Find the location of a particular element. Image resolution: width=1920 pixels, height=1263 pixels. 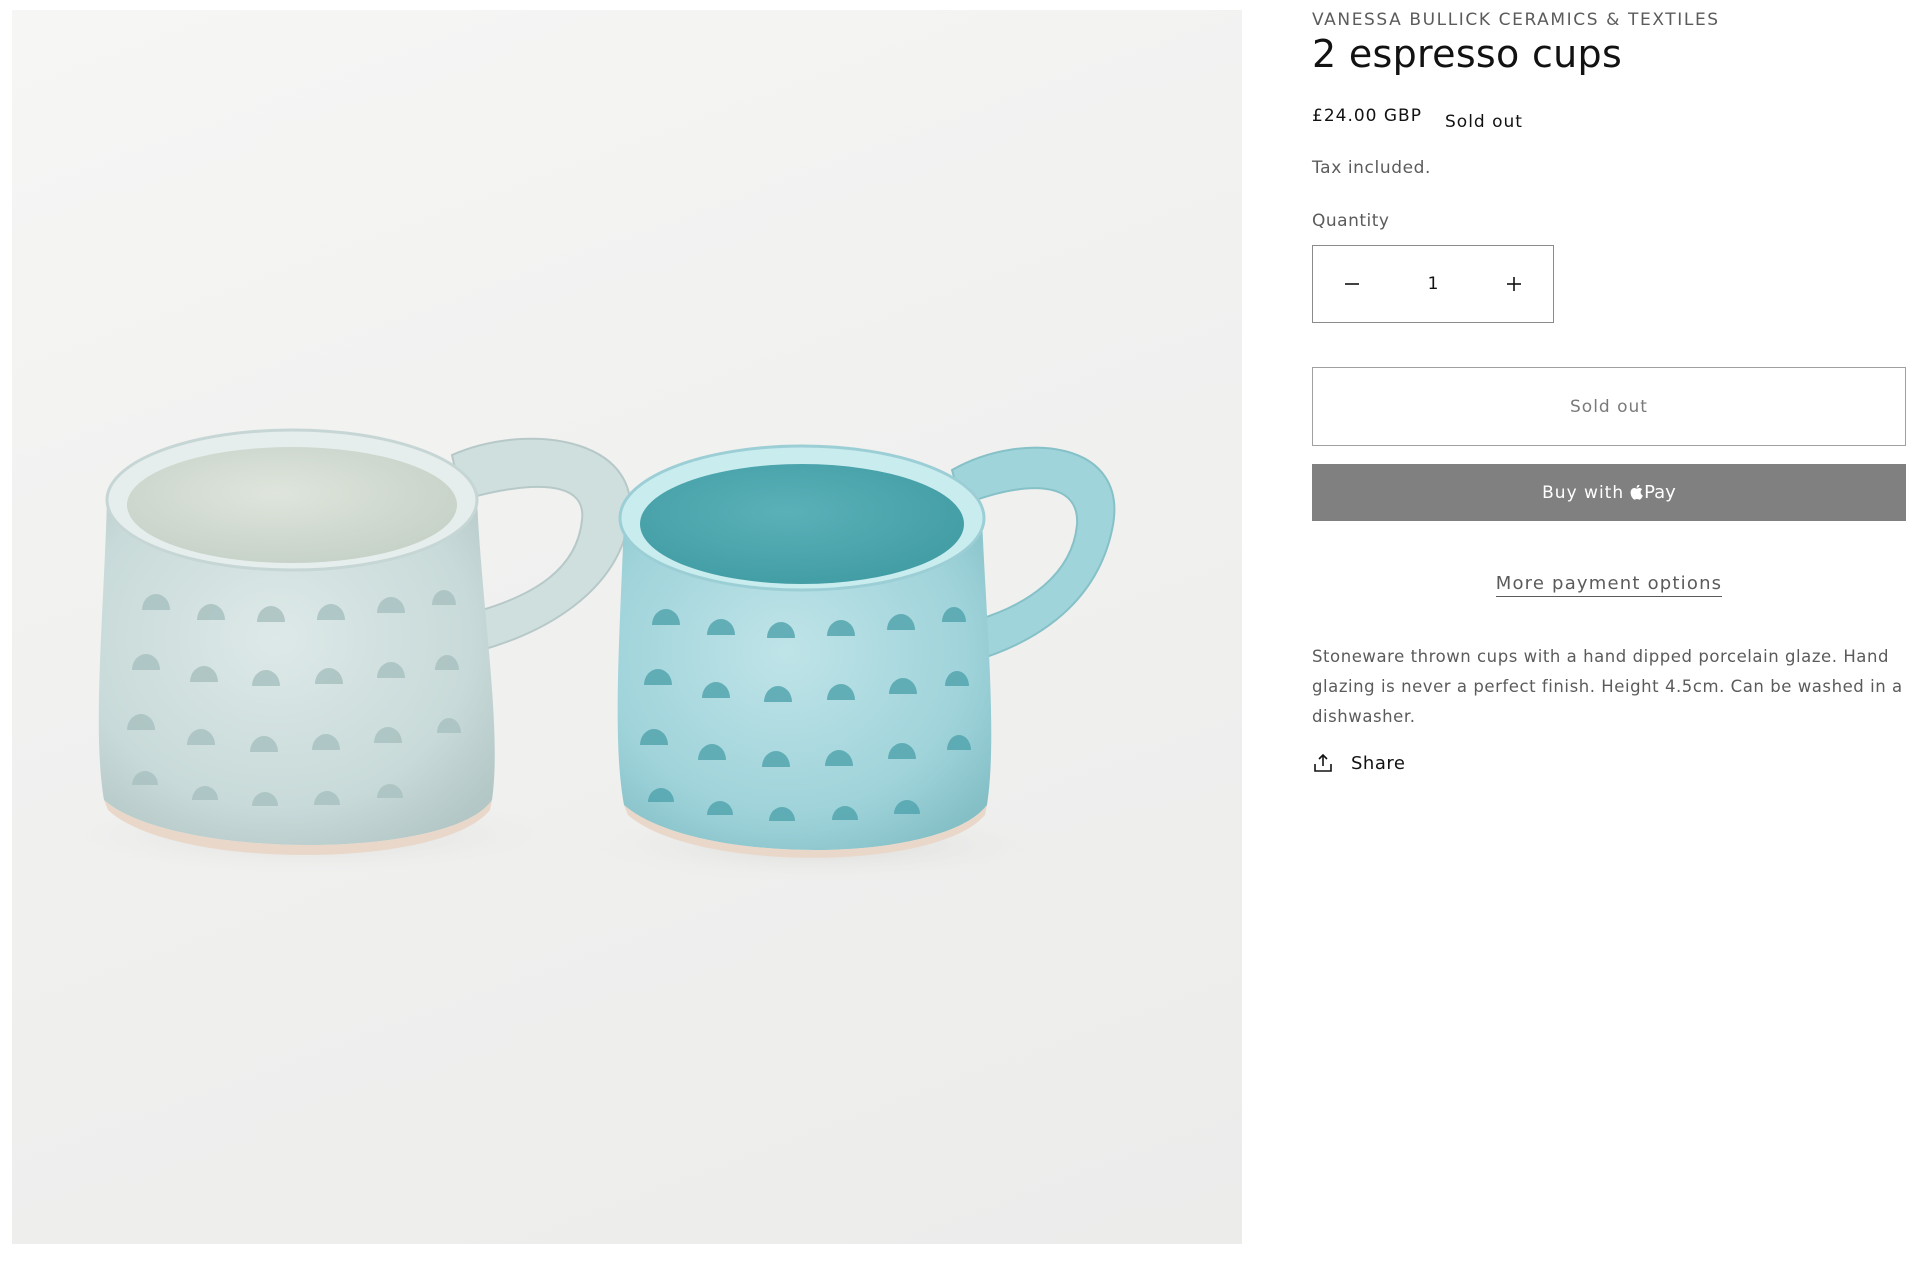

plus-icon is located at coordinates (1514, 284).